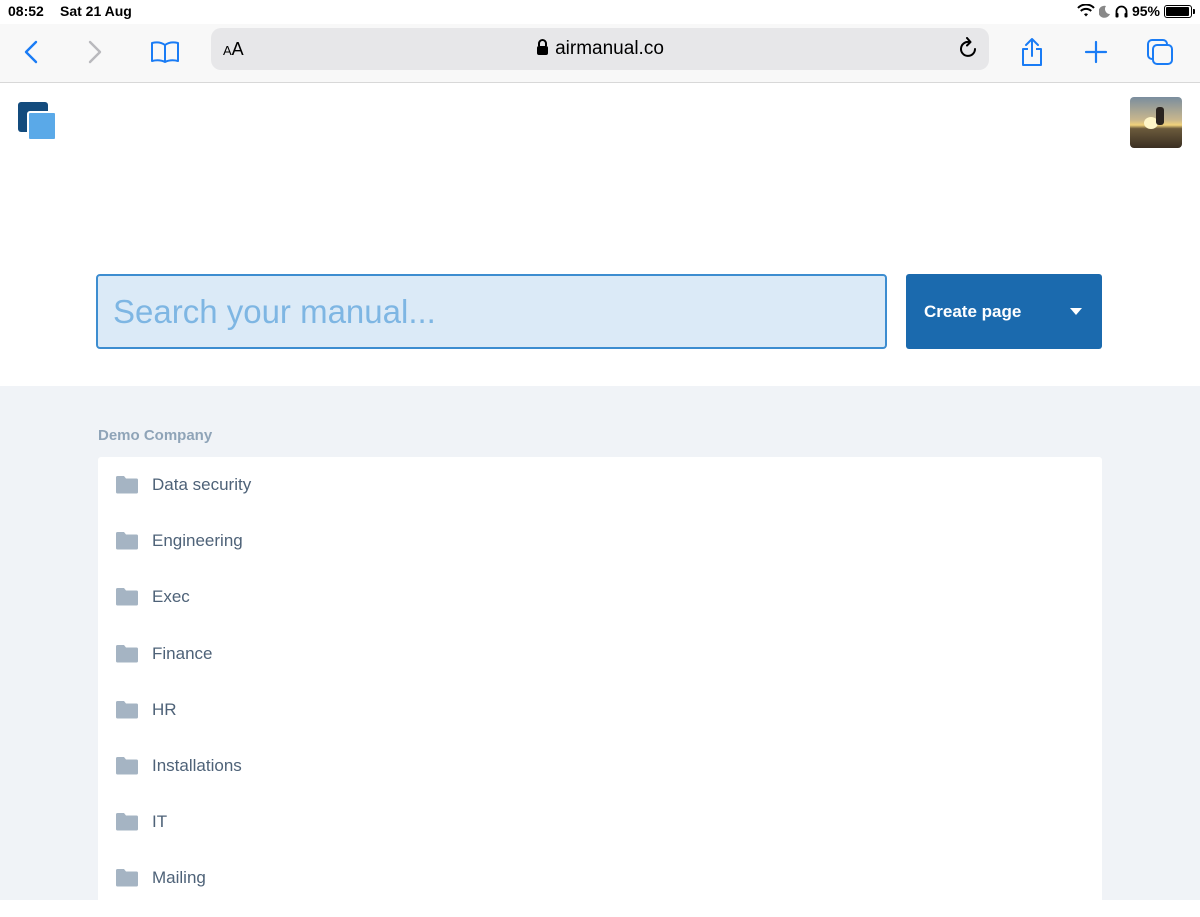  I want to click on status-bar: 08:52 Sat 21 Aug 95%, so click(600, 12).